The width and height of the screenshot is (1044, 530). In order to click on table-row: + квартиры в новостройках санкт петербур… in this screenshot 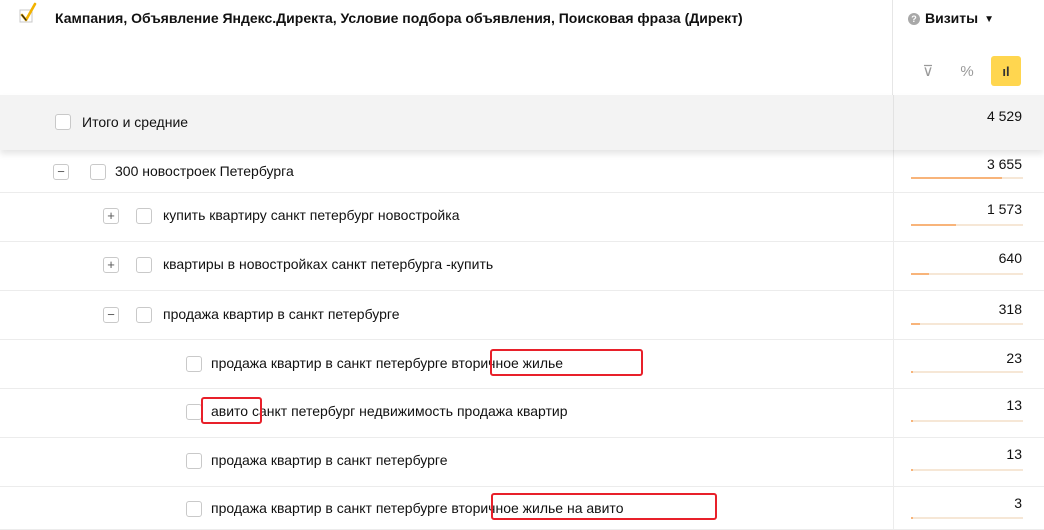, I will do `click(522, 266)`.